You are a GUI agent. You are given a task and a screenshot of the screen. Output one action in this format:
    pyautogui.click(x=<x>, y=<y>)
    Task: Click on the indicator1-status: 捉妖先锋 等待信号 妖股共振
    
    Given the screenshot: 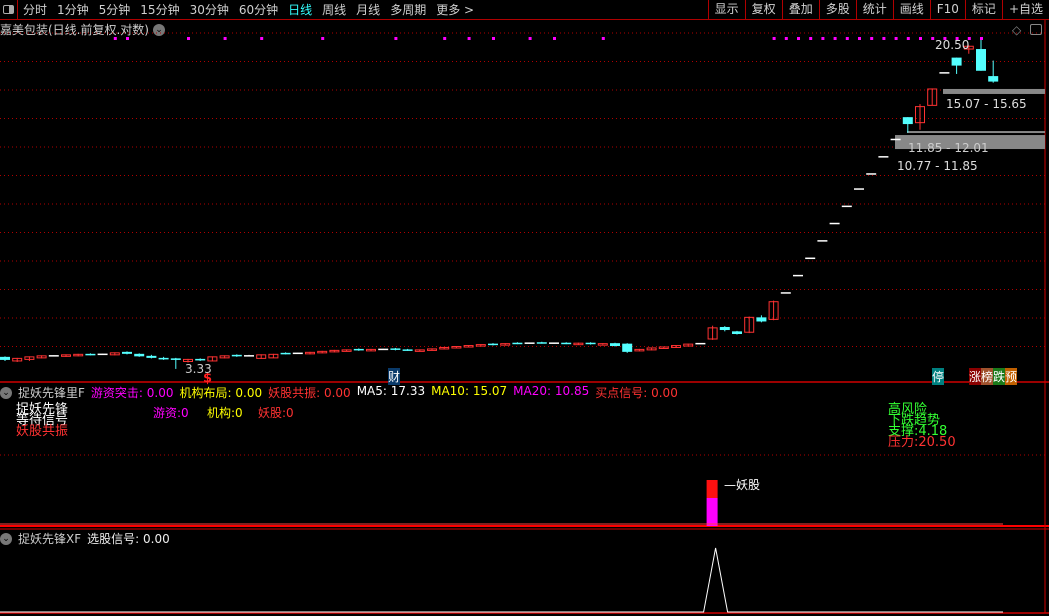 What is the action you would take?
    pyautogui.click(x=42, y=421)
    